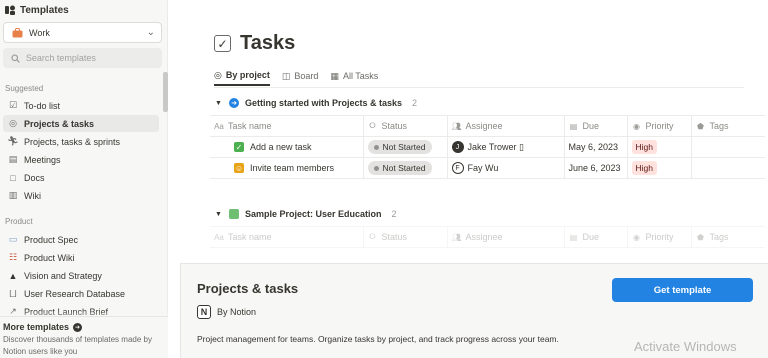  Describe the element at coordinates (63, 275) in the screenshot. I see `sidebar-item-label: Vision and Strategy` at that location.